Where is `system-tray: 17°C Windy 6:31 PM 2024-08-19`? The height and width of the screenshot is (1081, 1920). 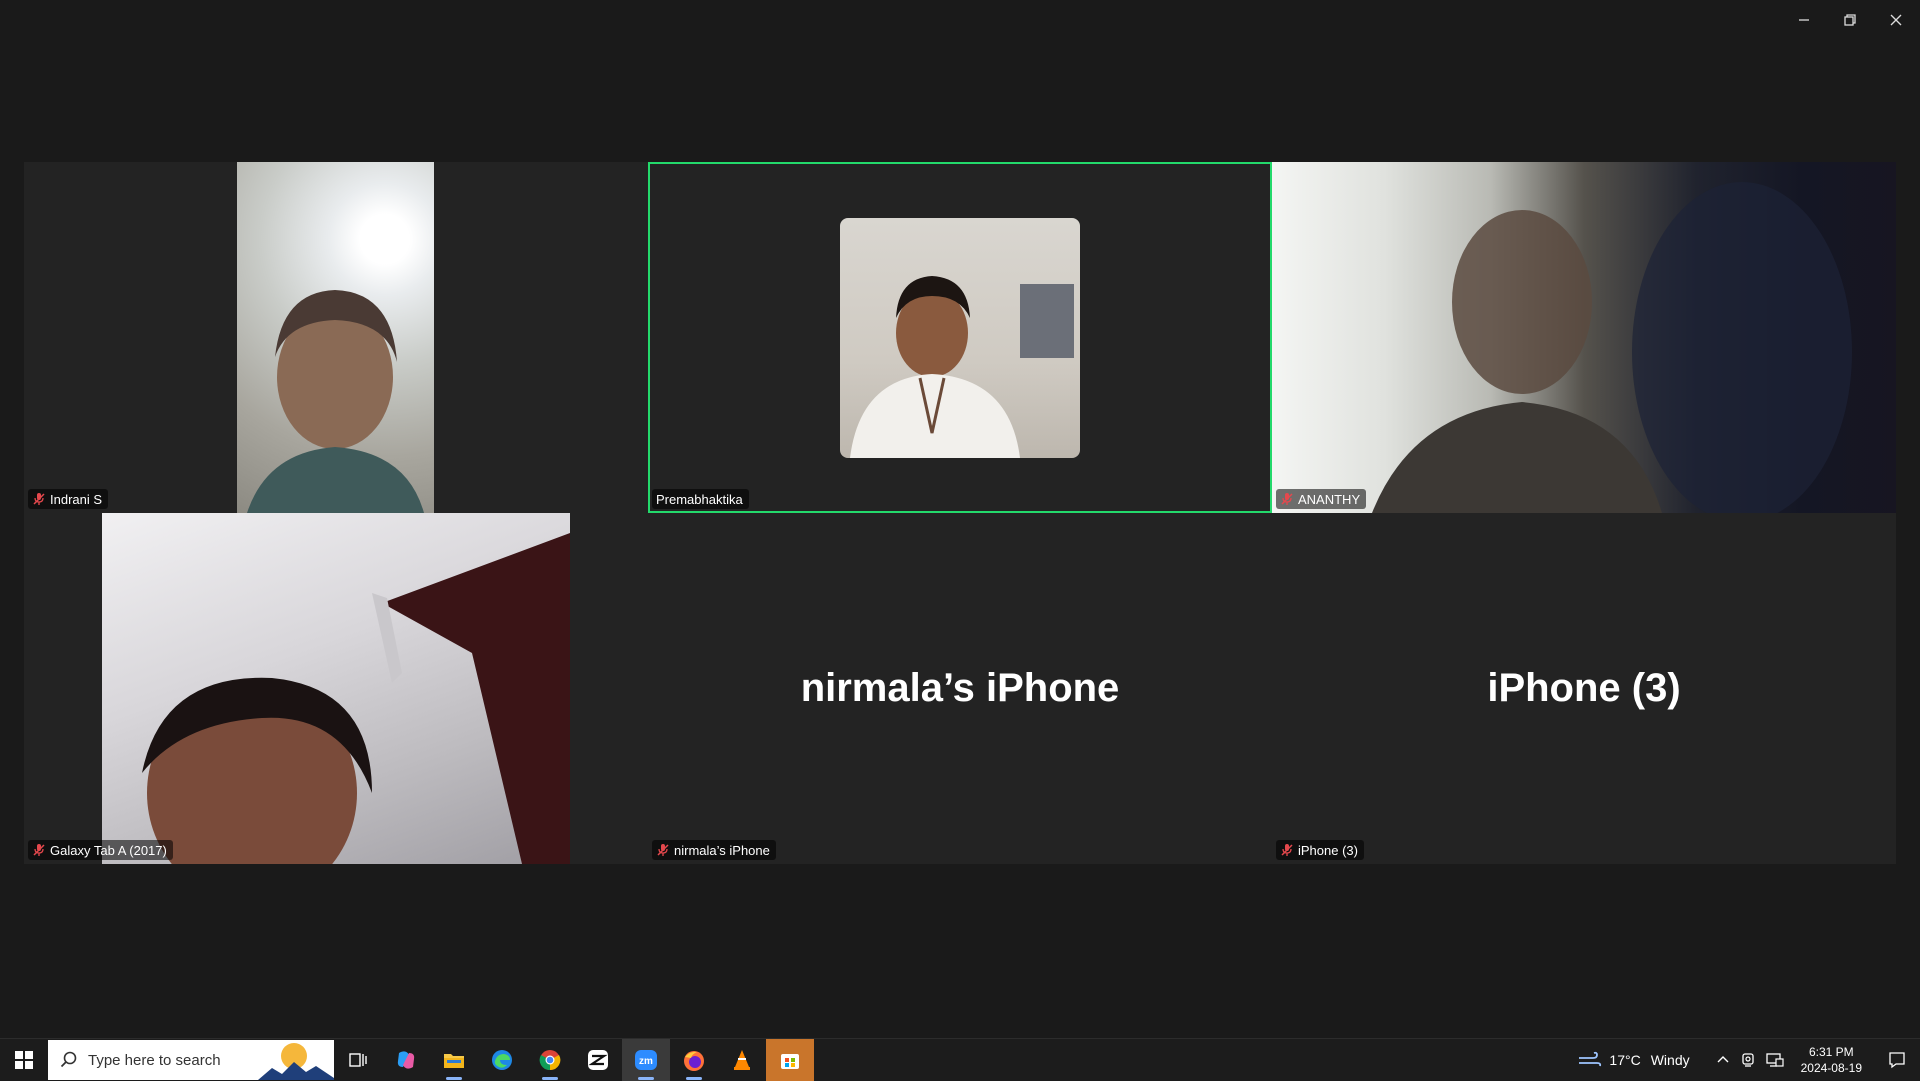
system-tray: 17°C Windy 6:31 PM 2024-08-19 is located at coordinates (1746, 1060).